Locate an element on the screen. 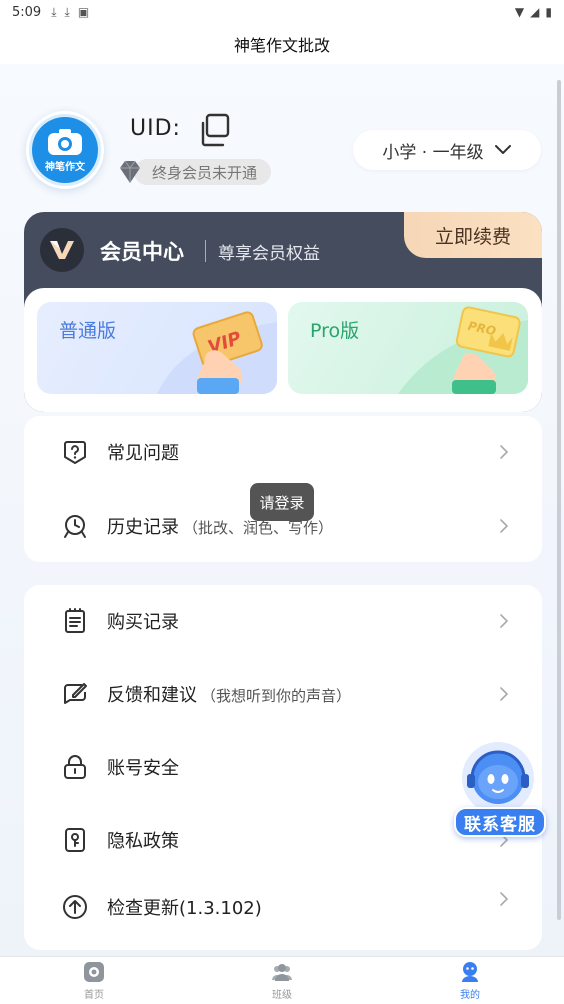  signal-icon: ◢ is located at coordinates (535, 12).